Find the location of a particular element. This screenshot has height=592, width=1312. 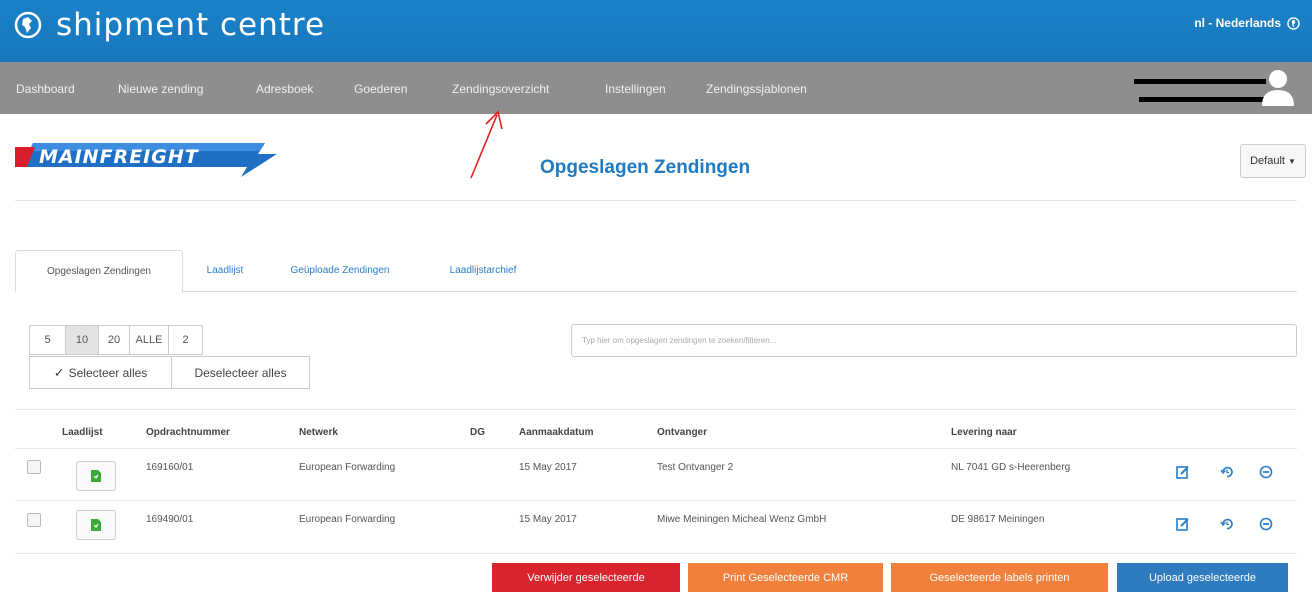

receiver: Miwe Meiningen Micheal Wenz GmbH is located at coordinates (742, 519).